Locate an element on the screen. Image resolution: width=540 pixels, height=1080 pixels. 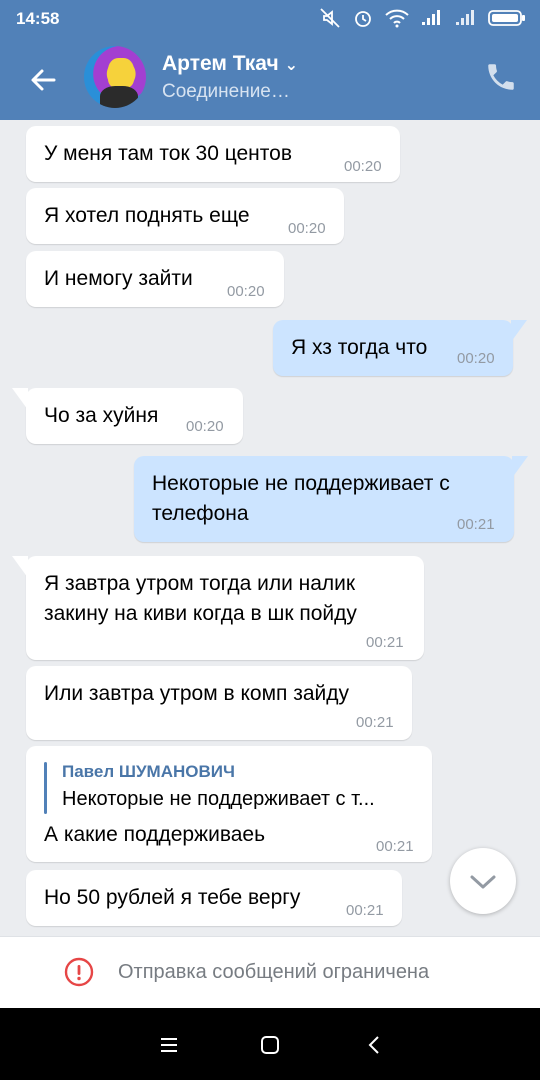
home-icon is located at coordinates (270, 1045).